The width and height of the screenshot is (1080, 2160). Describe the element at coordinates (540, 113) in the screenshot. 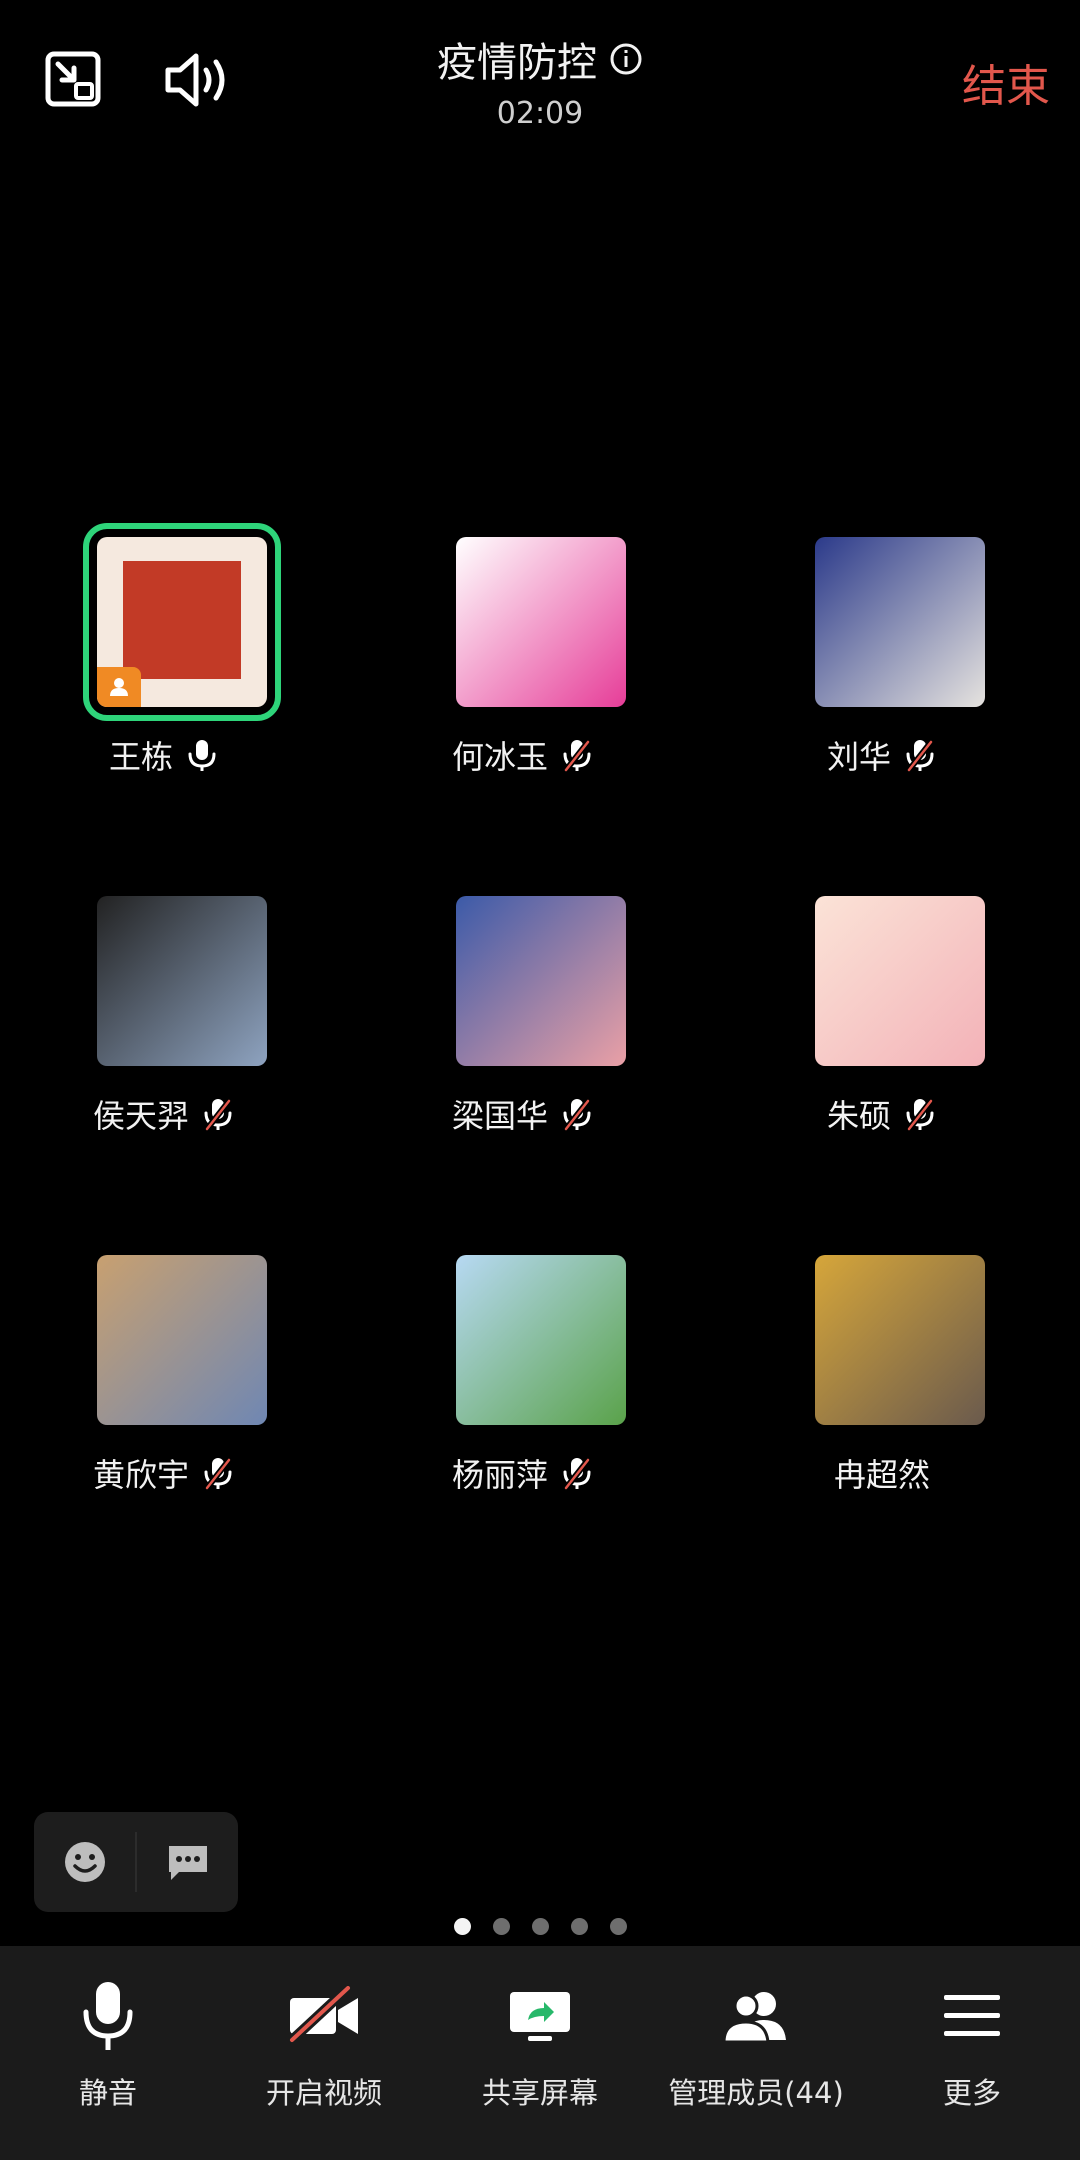

I see `meeting-timer: 02:09` at that location.